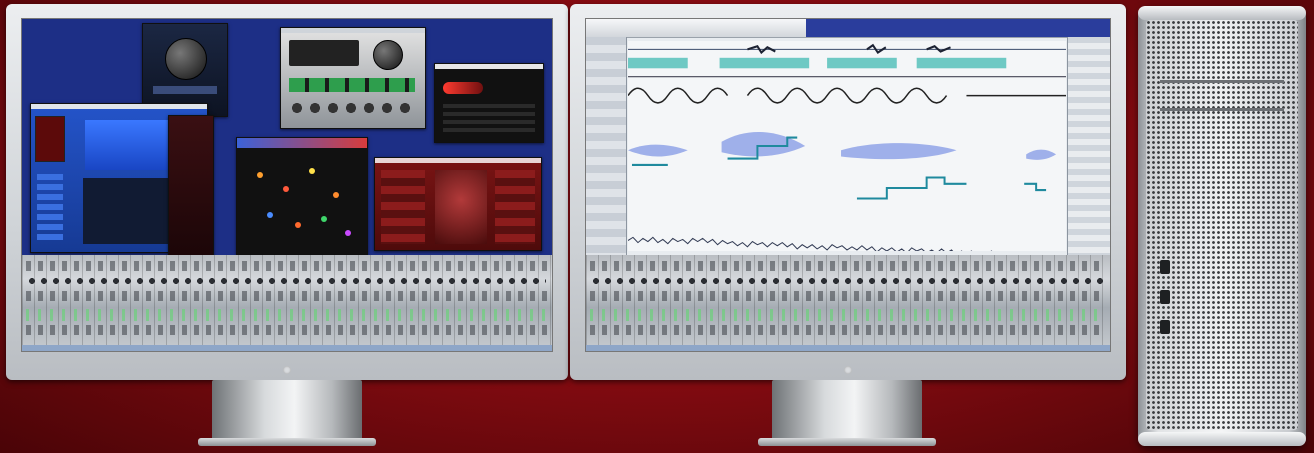 This screenshot has height=453, width=1314. What do you see at coordinates (302, 196) in the screenshot?
I see `plugin-window-scatter` at bounding box center [302, 196].